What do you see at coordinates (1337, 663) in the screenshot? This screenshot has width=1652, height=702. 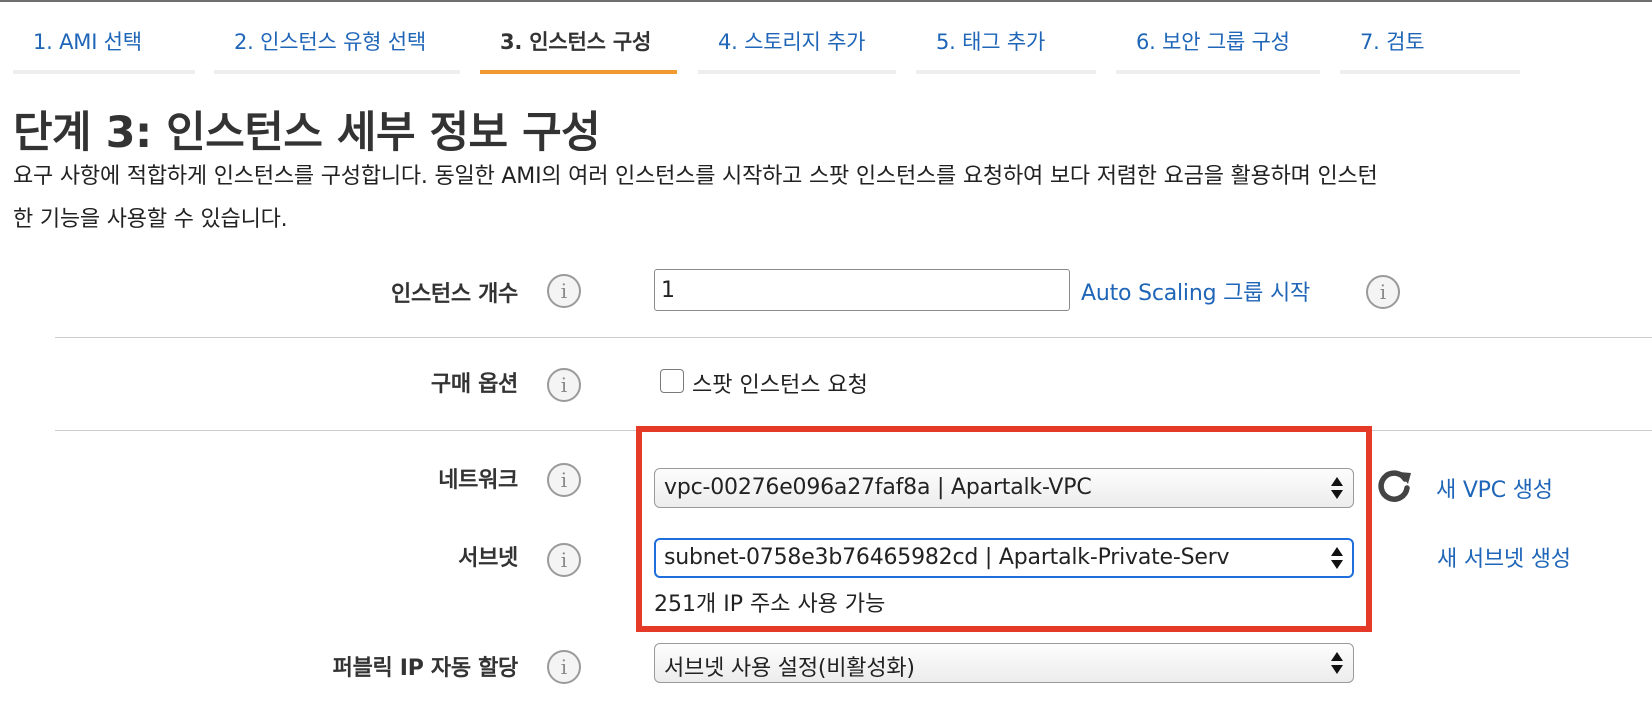 I see `updown-arrows-icon` at bounding box center [1337, 663].